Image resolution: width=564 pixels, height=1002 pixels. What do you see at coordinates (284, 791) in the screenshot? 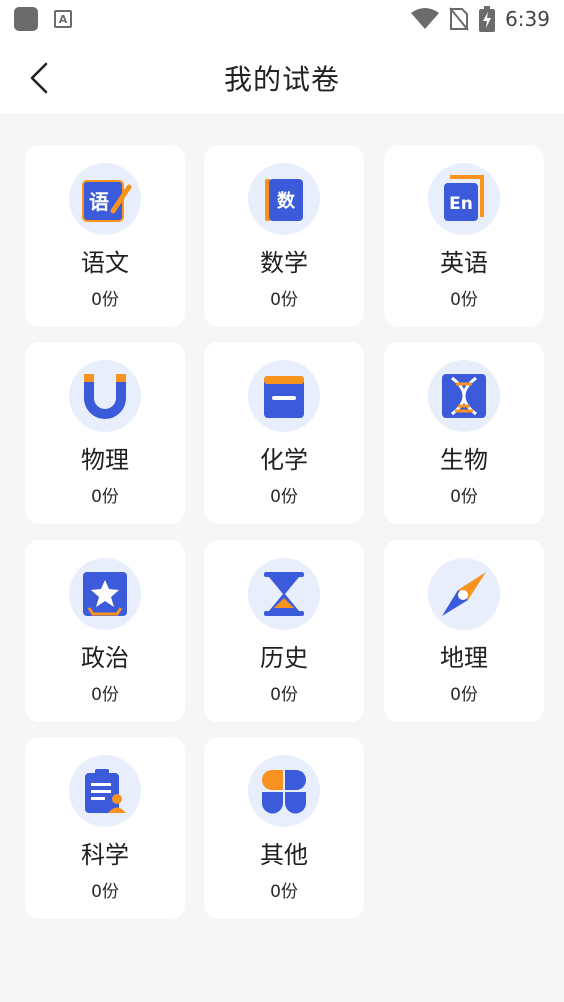
I see `clover-icon` at bounding box center [284, 791].